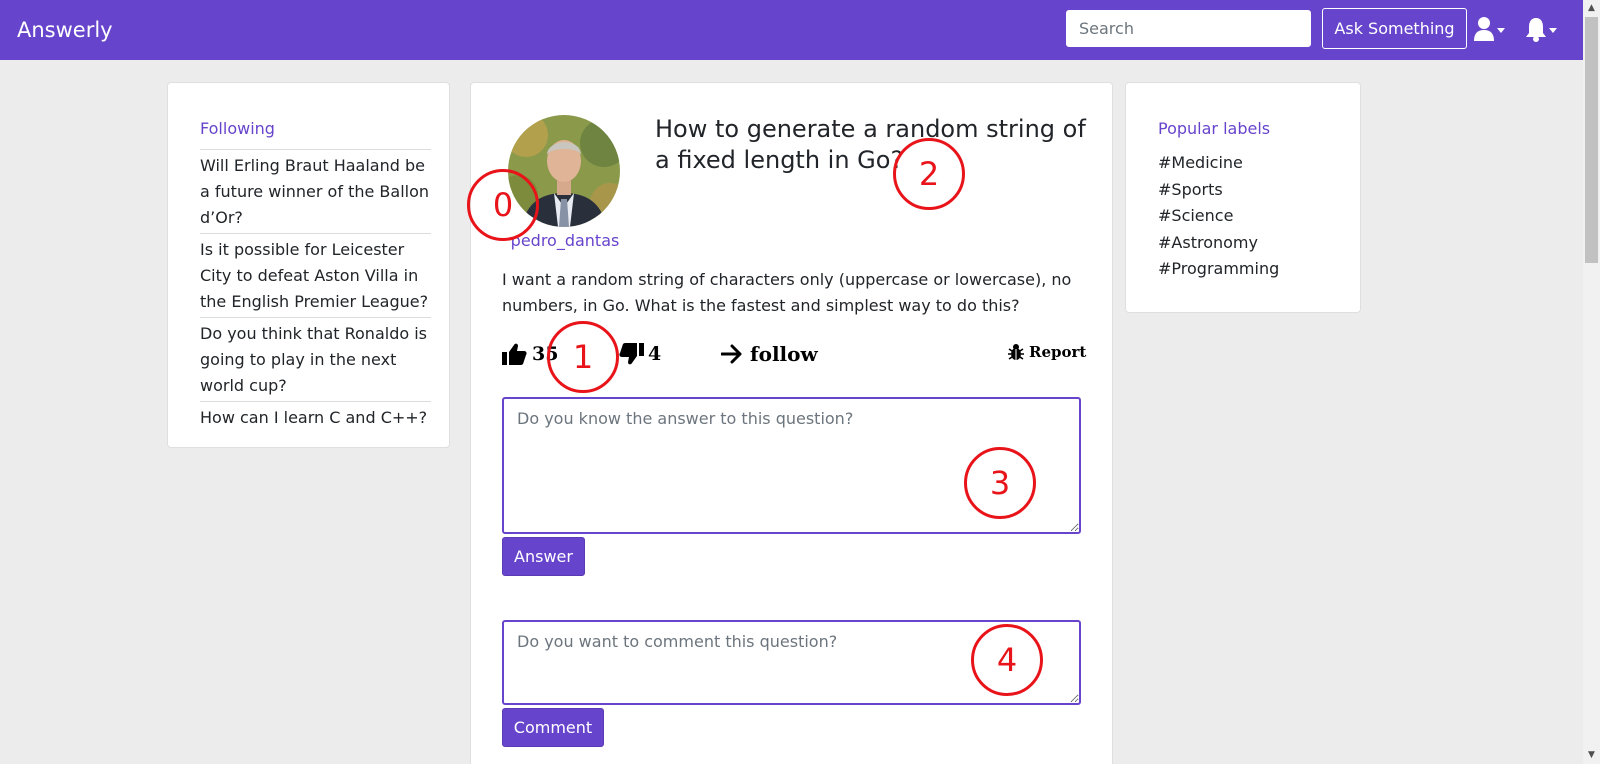 Image resolution: width=1600 pixels, height=764 pixels. Describe the element at coordinates (1058, 352) in the screenshot. I see `report-label: Report` at that location.